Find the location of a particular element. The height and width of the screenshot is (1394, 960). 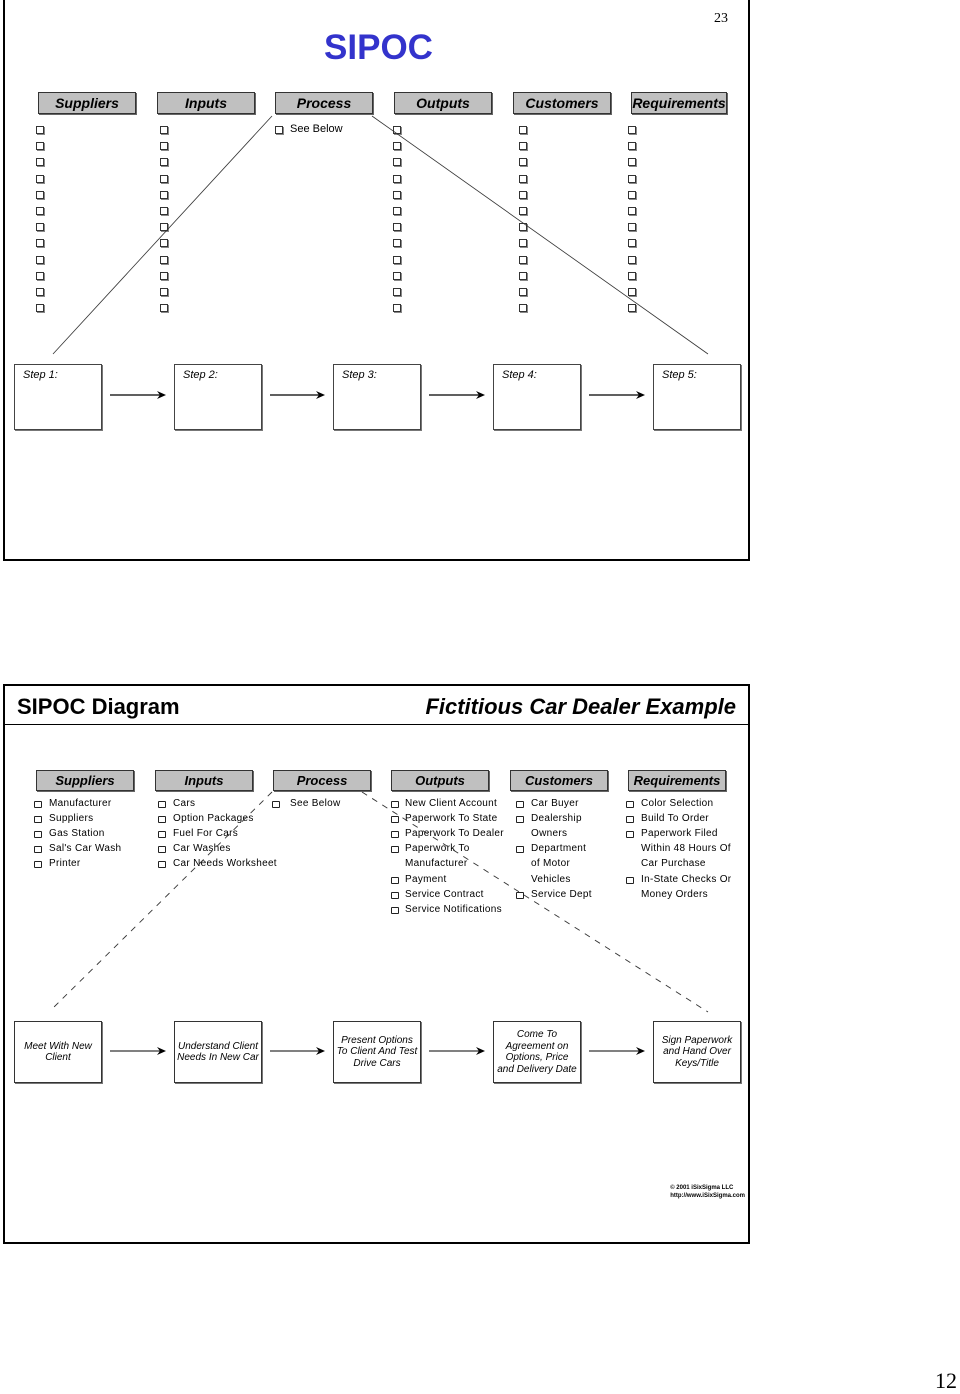

copyright-url: http://www.iSixSigma.com is located at coordinates (707, 1196).